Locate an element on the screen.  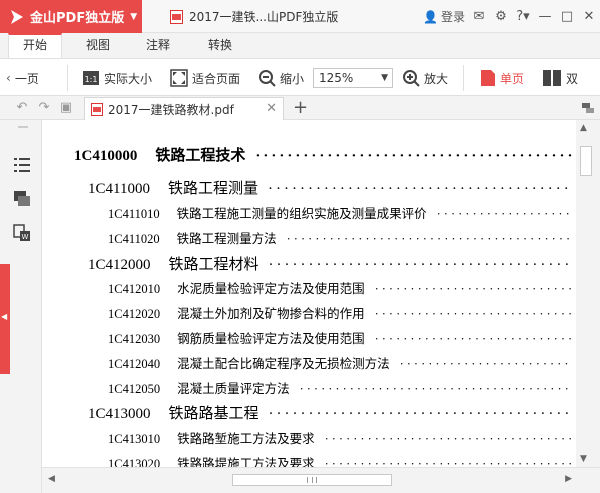
save-icon: ▣ is located at coordinates (66, 108).